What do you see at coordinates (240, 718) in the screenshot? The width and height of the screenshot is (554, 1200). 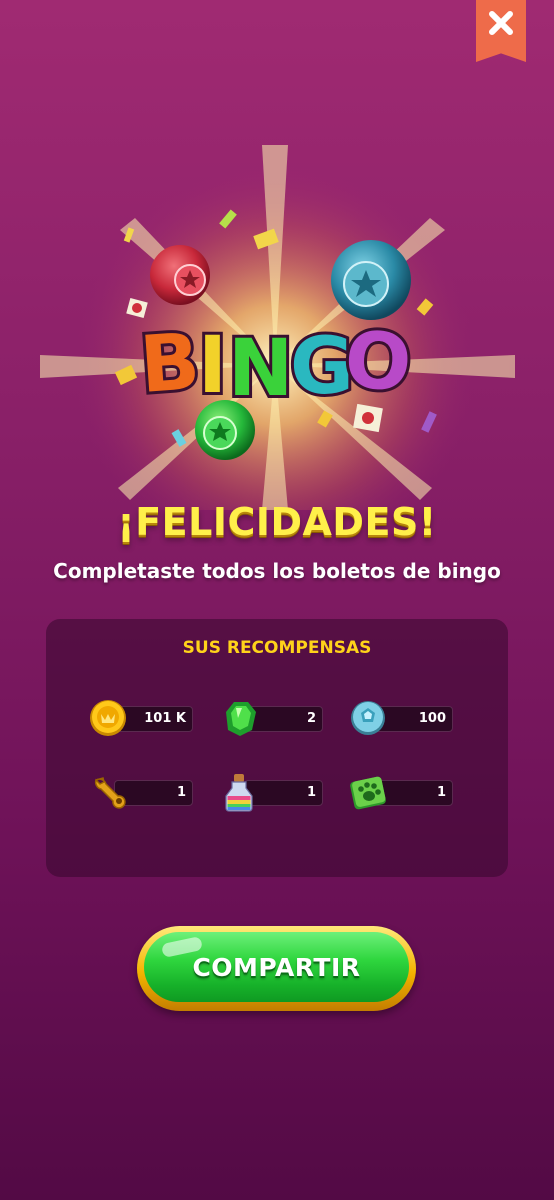 I see `green-gem-icon` at bounding box center [240, 718].